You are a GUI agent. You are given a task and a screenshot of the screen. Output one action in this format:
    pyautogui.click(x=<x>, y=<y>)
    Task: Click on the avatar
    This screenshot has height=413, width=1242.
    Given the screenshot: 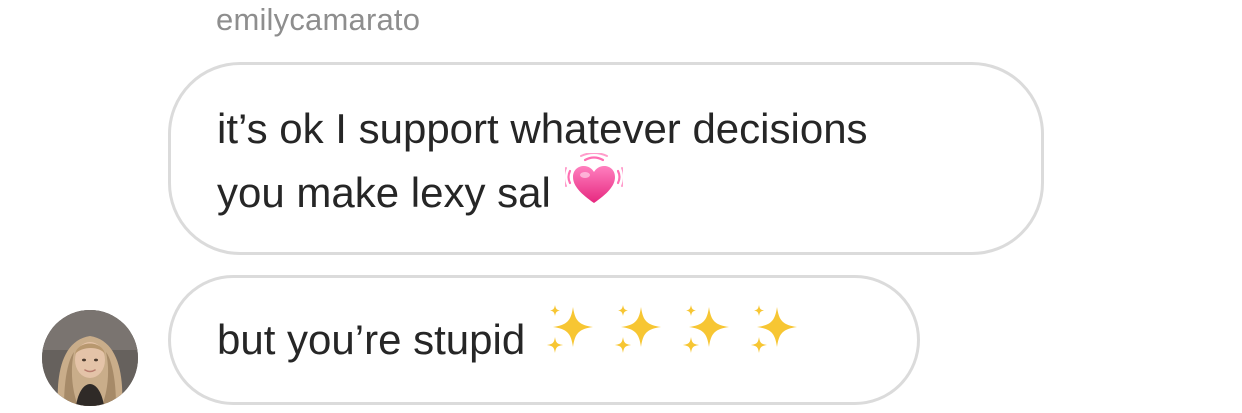 What is the action you would take?
    pyautogui.click(x=90, y=358)
    